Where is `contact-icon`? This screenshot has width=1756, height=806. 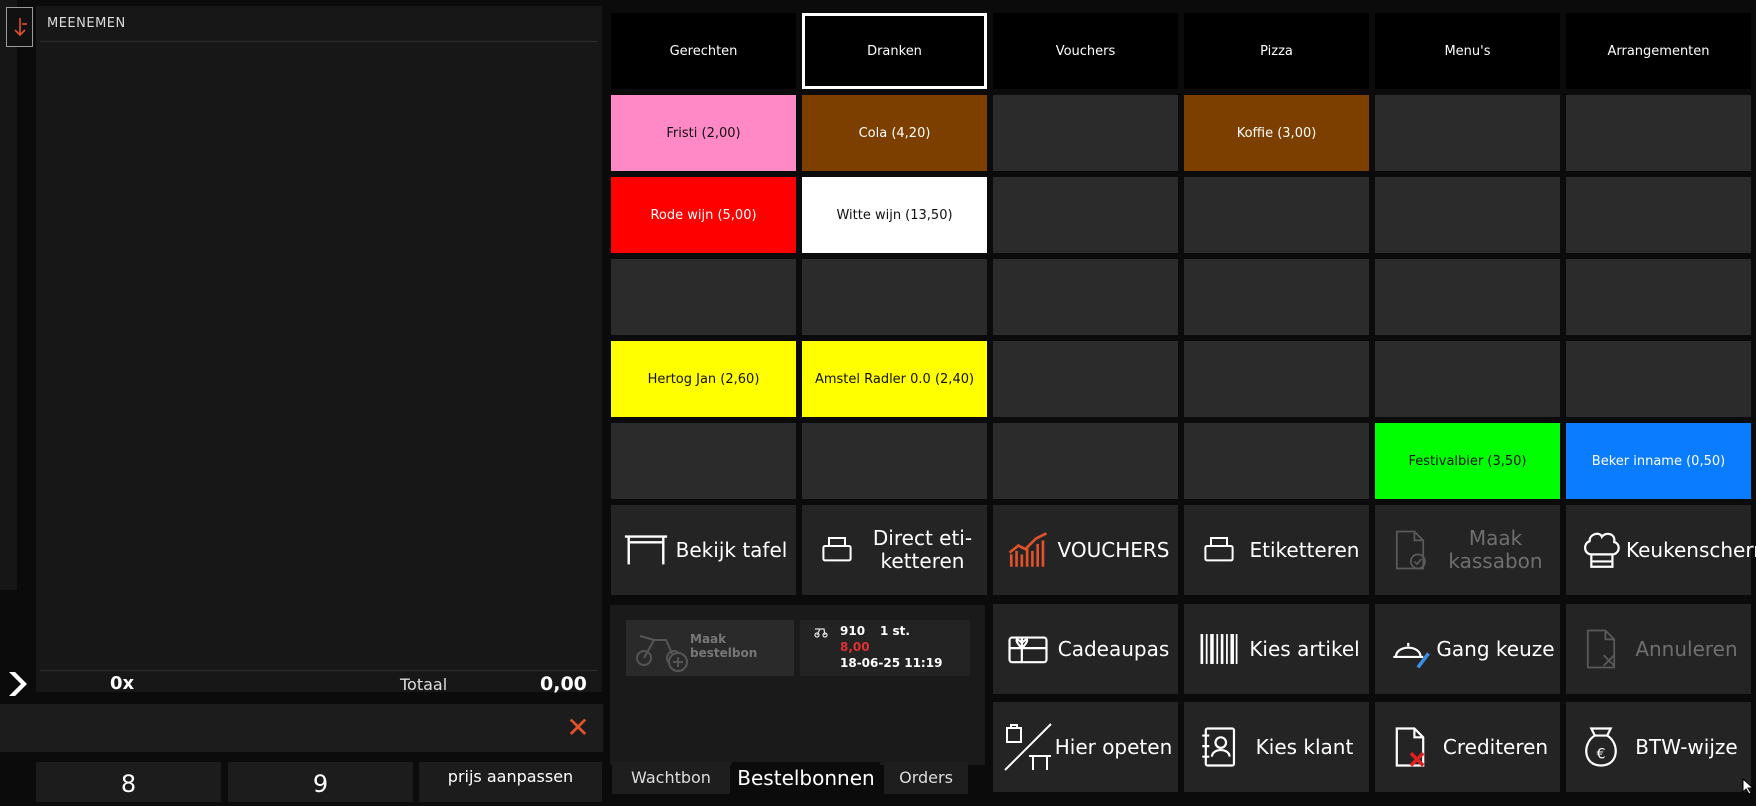
contact-icon is located at coordinates (1219, 747).